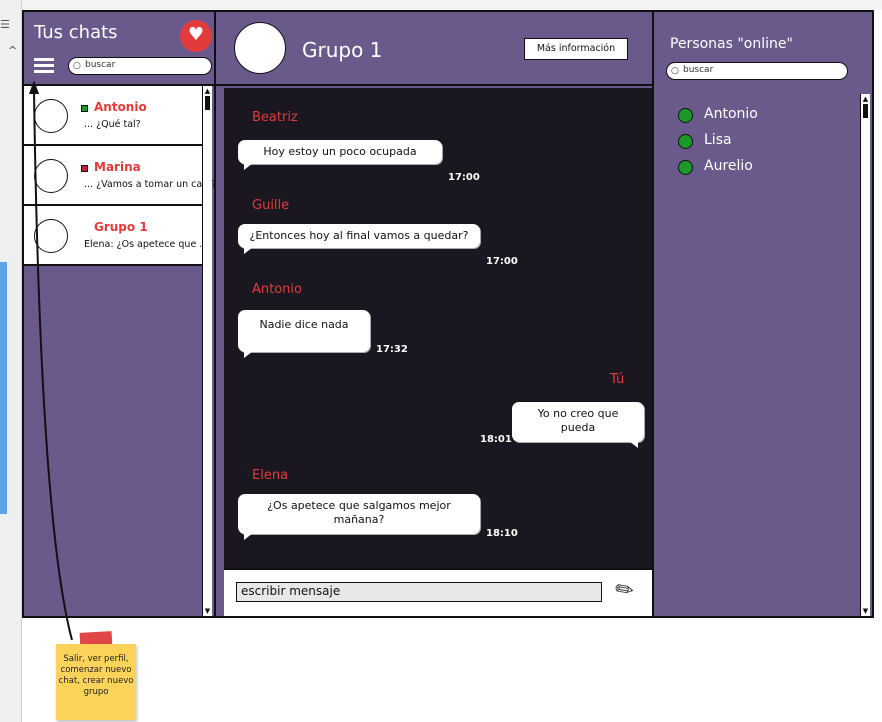 The width and height of the screenshot is (882, 722). What do you see at coordinates (698, 70) in the screenshot?
I see `online-search-placeholder: buscar` at bounding box center [698, 70].